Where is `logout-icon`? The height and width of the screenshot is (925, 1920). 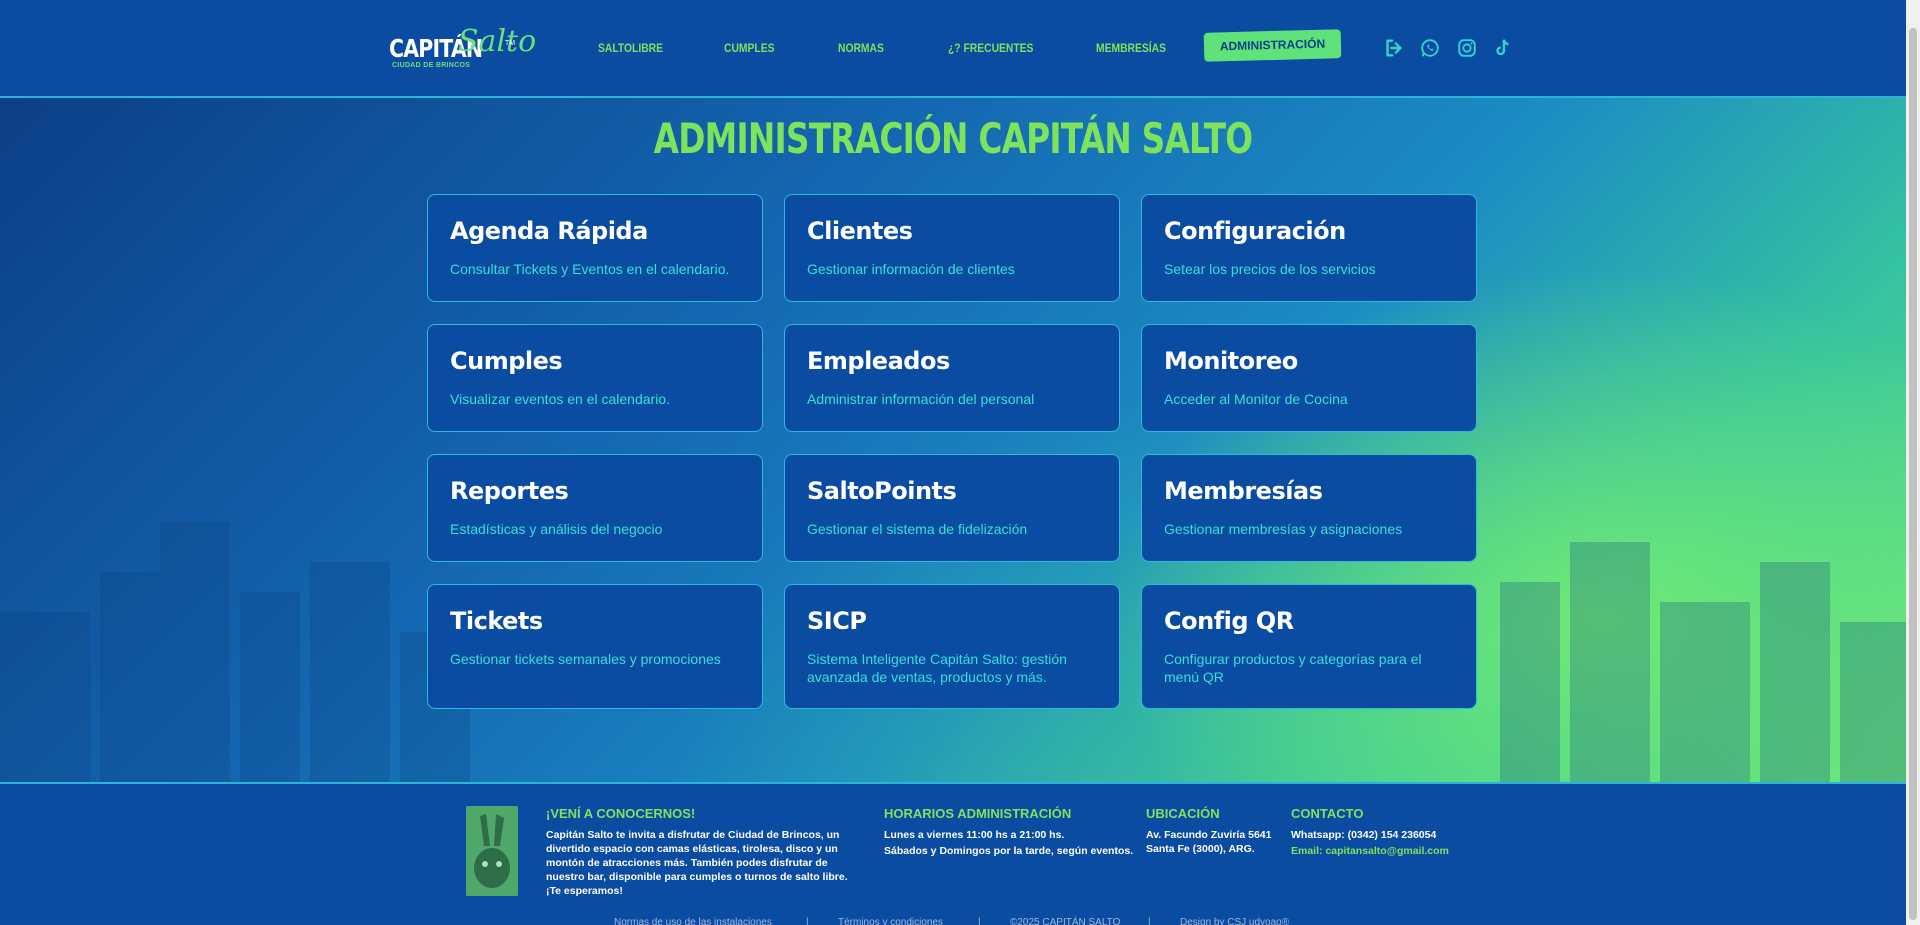
logout-icon is located at coordinates (1394, 48).